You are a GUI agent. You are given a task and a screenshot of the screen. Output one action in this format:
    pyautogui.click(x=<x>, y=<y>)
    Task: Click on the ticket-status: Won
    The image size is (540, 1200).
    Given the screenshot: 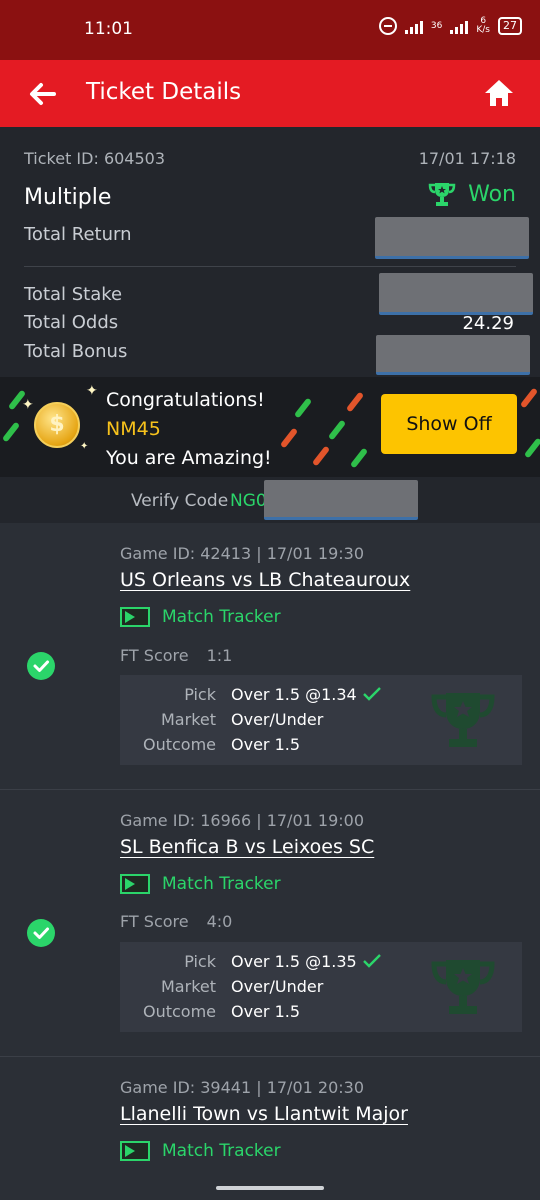 What is the action you would take?
    pyautogui.click(x=472, y=194)
    